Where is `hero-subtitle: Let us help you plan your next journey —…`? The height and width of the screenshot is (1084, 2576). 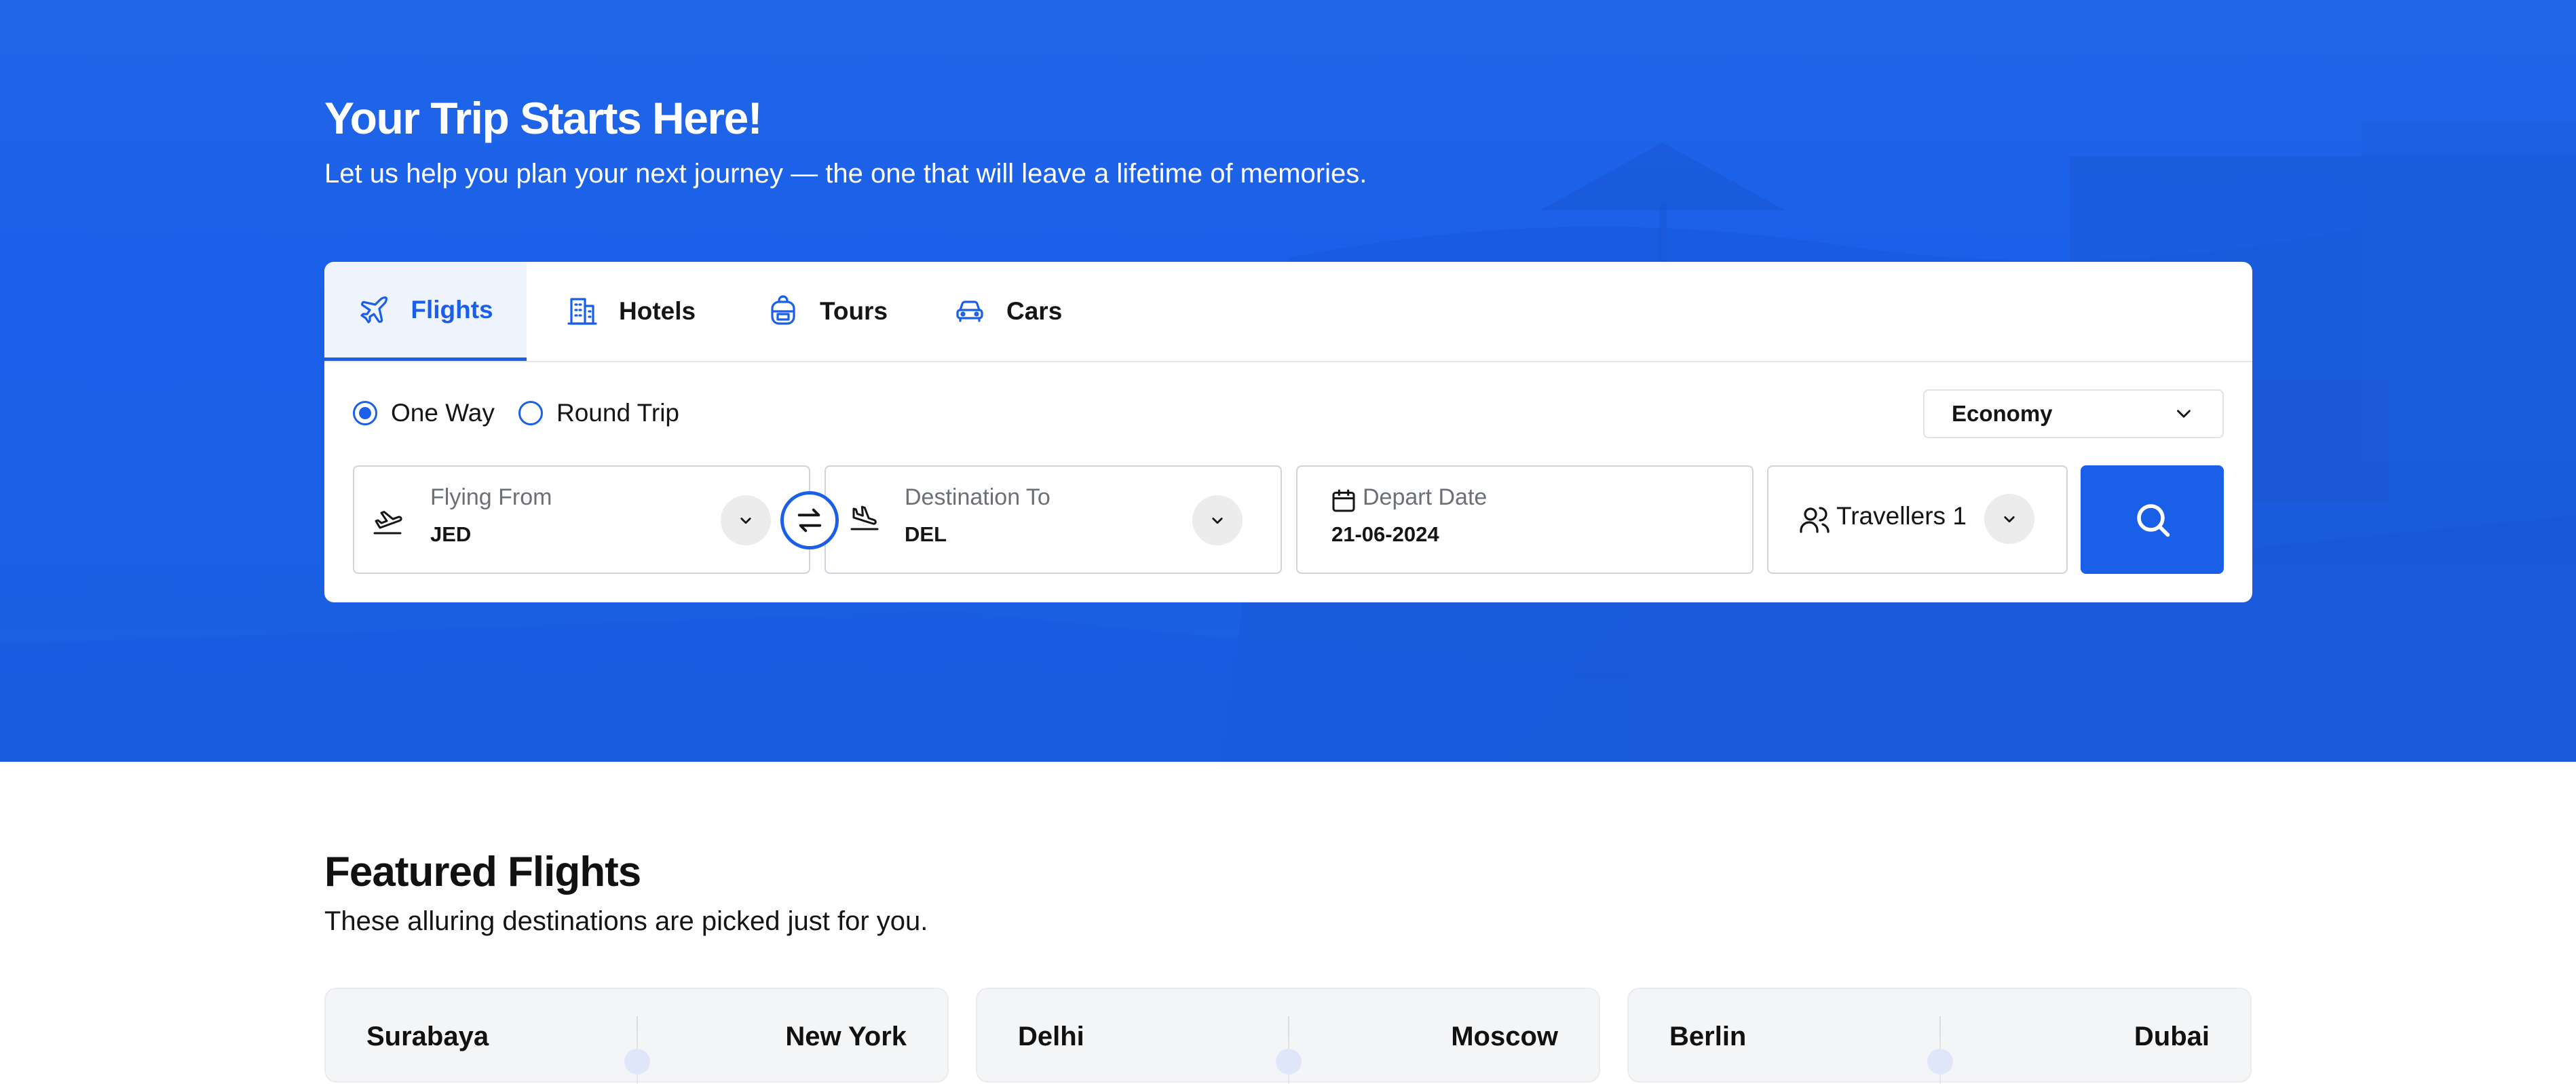 hero-subtitle: Let us help you plan your next journey —… is located at coordinates (846, 174).